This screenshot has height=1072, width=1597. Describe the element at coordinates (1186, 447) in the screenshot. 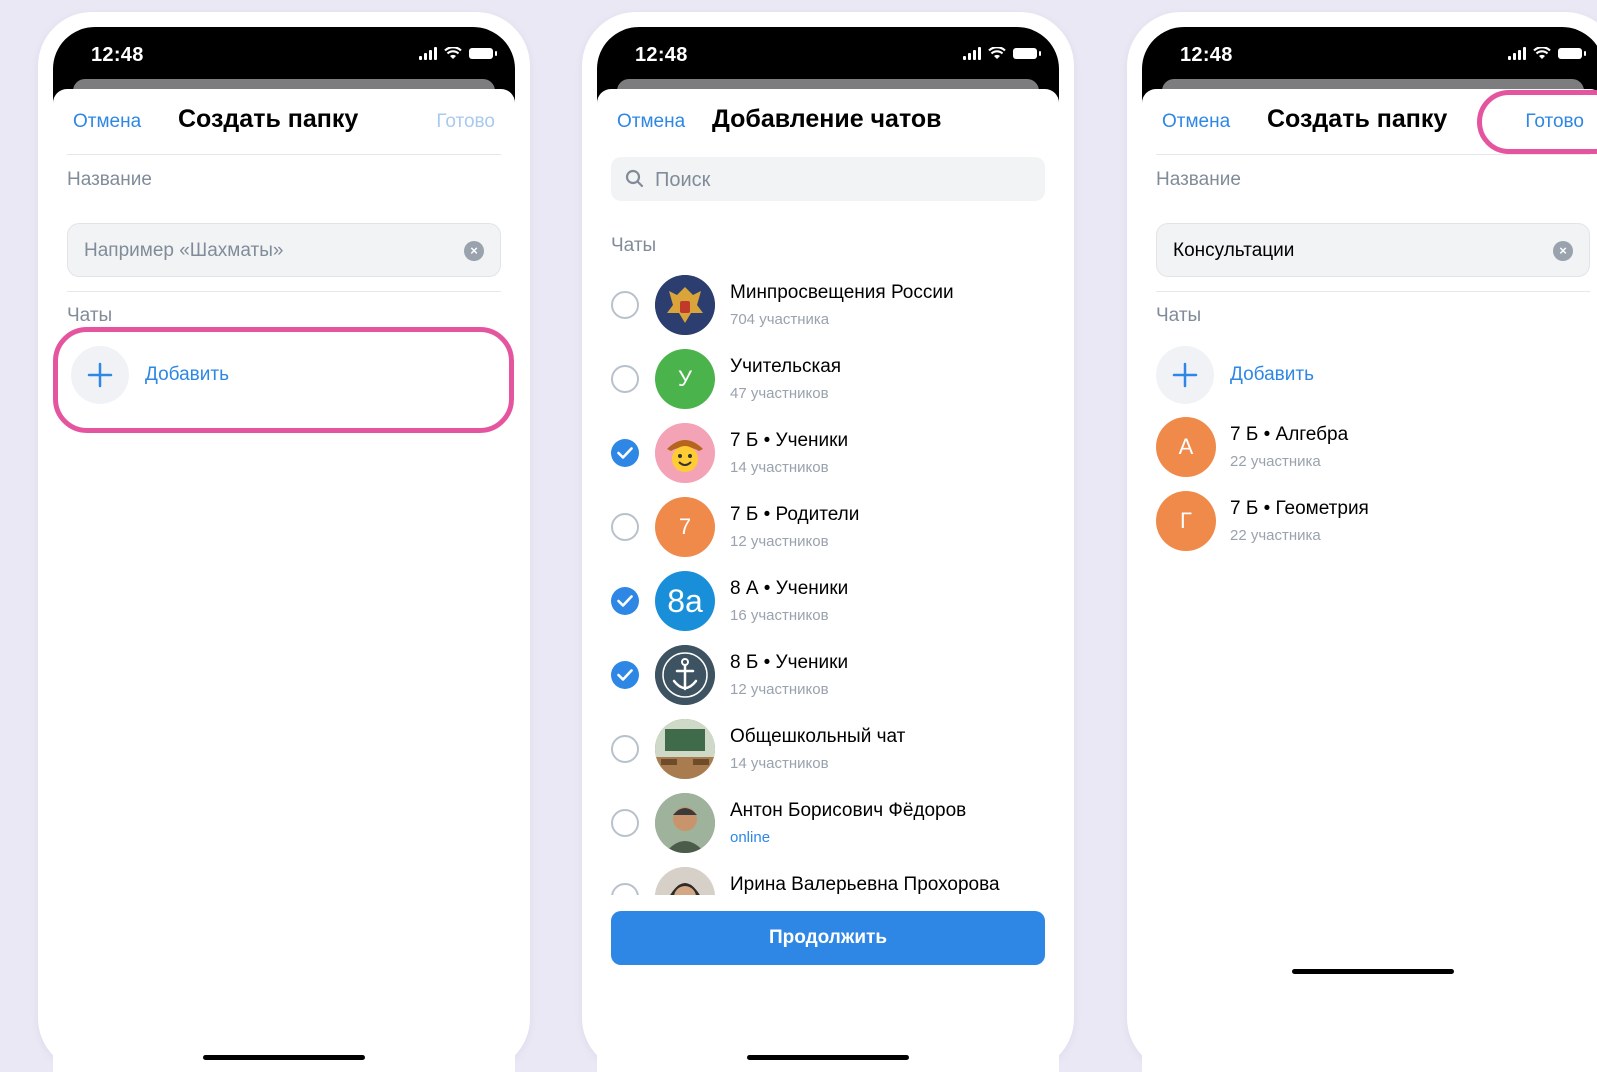

I see `letter-avatar: А` at that location.